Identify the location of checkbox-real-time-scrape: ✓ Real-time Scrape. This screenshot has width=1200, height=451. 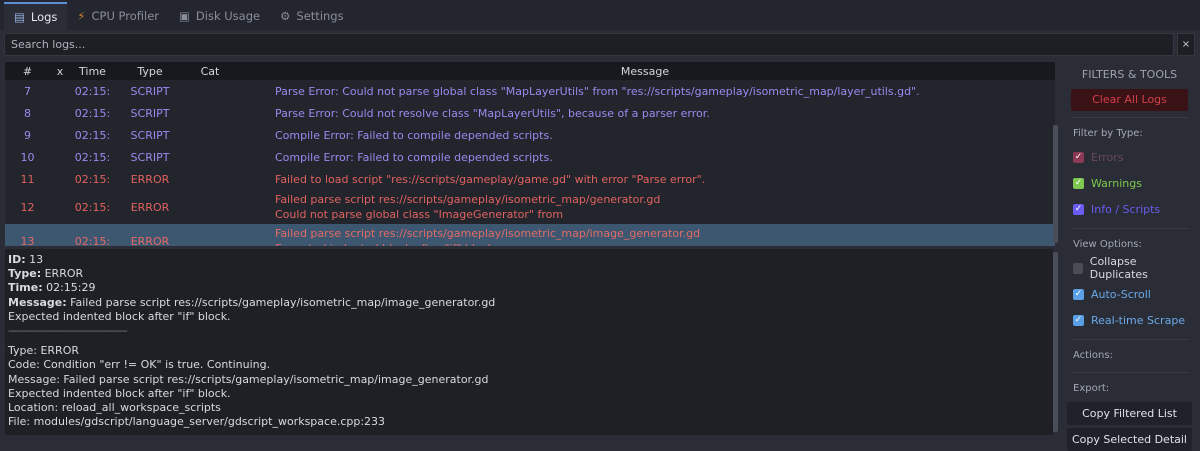
(1129, 320).